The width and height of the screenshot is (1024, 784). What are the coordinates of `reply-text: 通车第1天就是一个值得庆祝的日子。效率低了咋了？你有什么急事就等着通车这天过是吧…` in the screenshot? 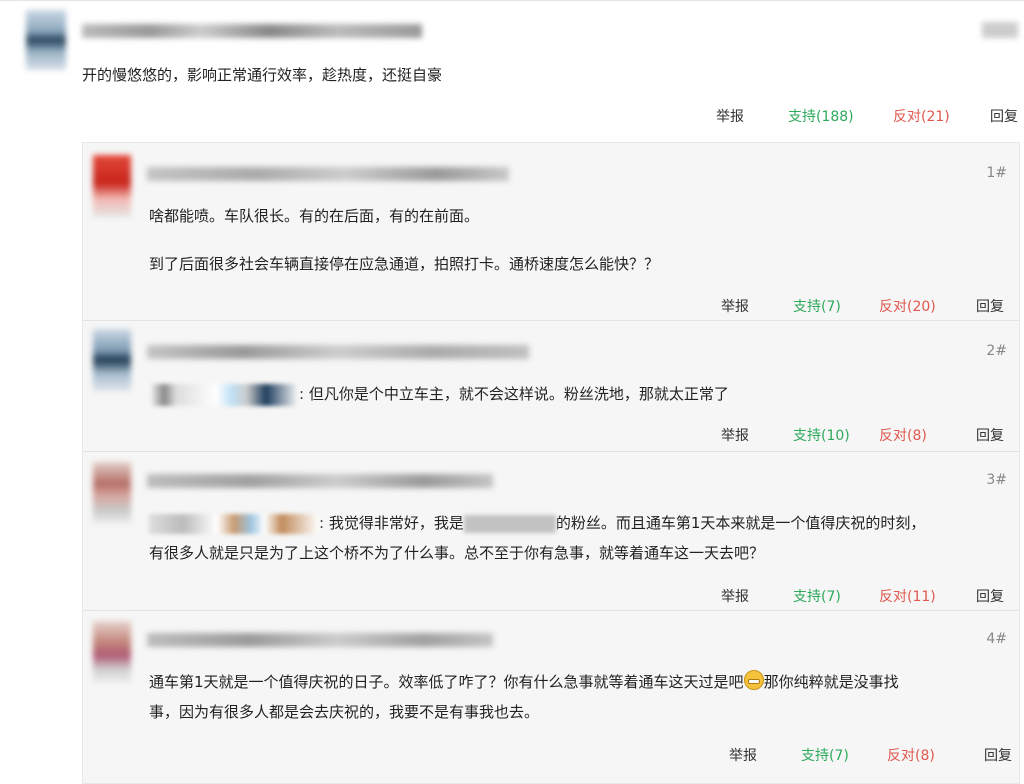 It's located at (579, 697).